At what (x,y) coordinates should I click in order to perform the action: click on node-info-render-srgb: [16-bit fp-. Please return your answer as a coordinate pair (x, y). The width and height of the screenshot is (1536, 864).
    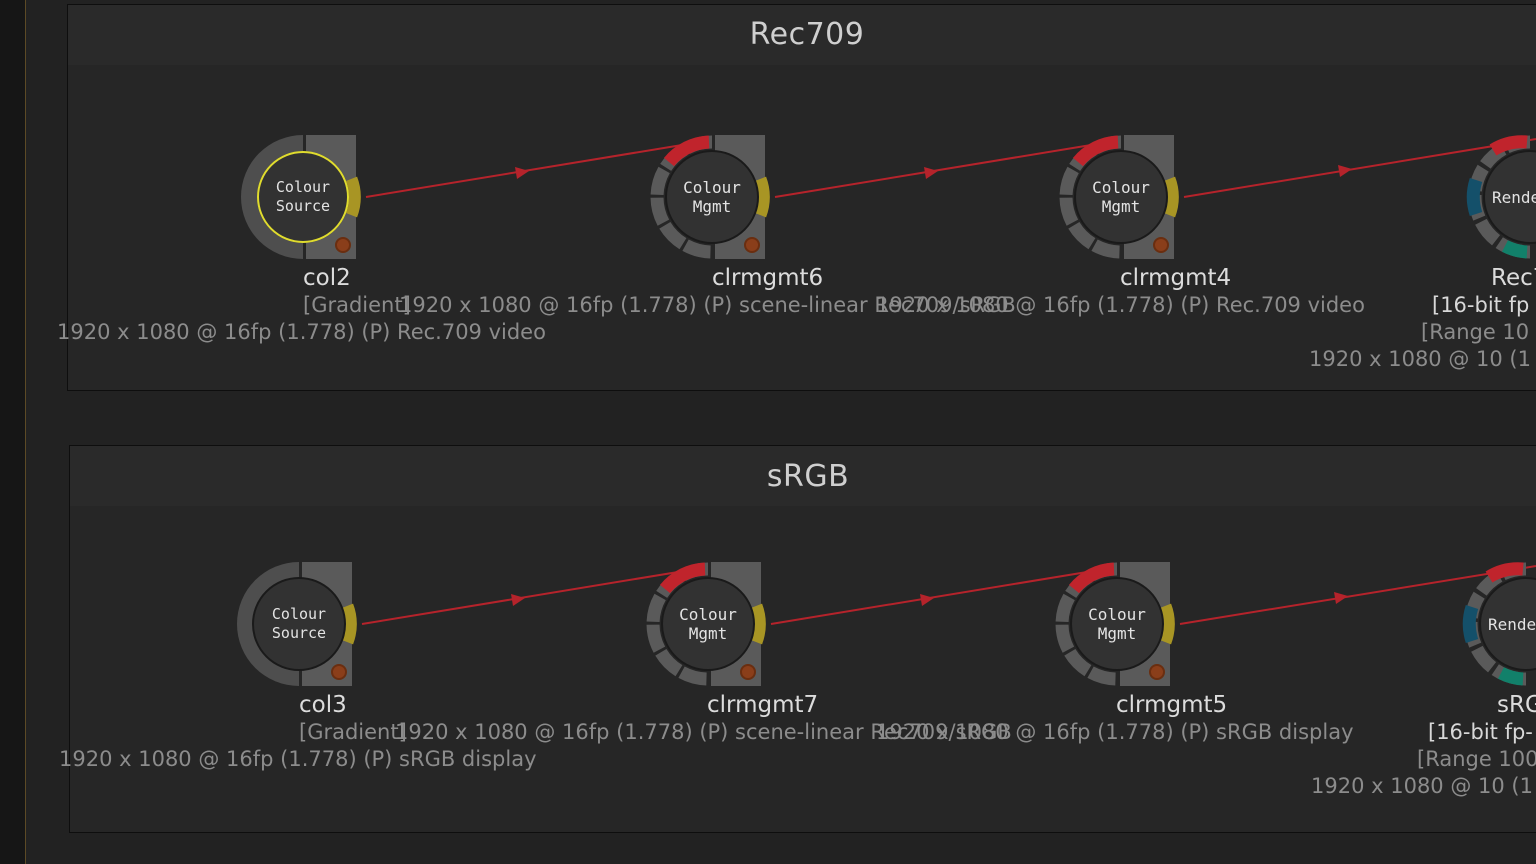
    Looking at the image, I should click on (1480, 732).